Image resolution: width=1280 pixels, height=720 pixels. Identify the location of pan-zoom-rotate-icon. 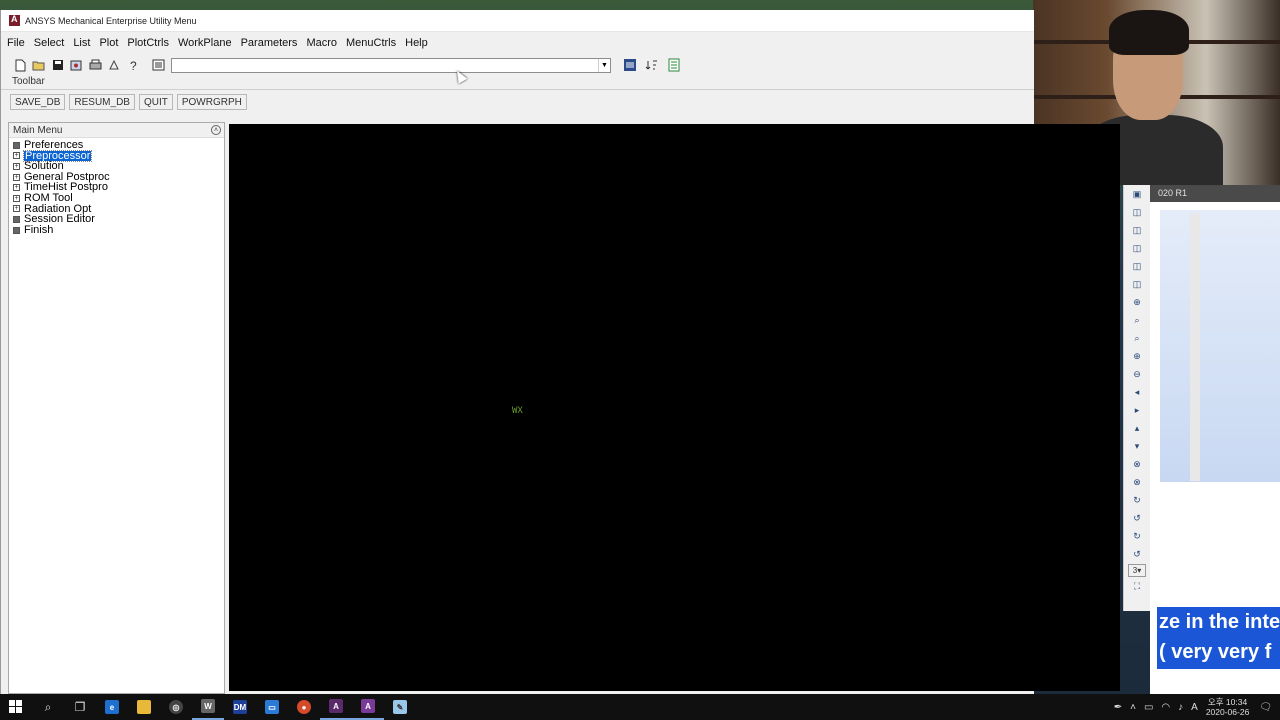
(76, 65).